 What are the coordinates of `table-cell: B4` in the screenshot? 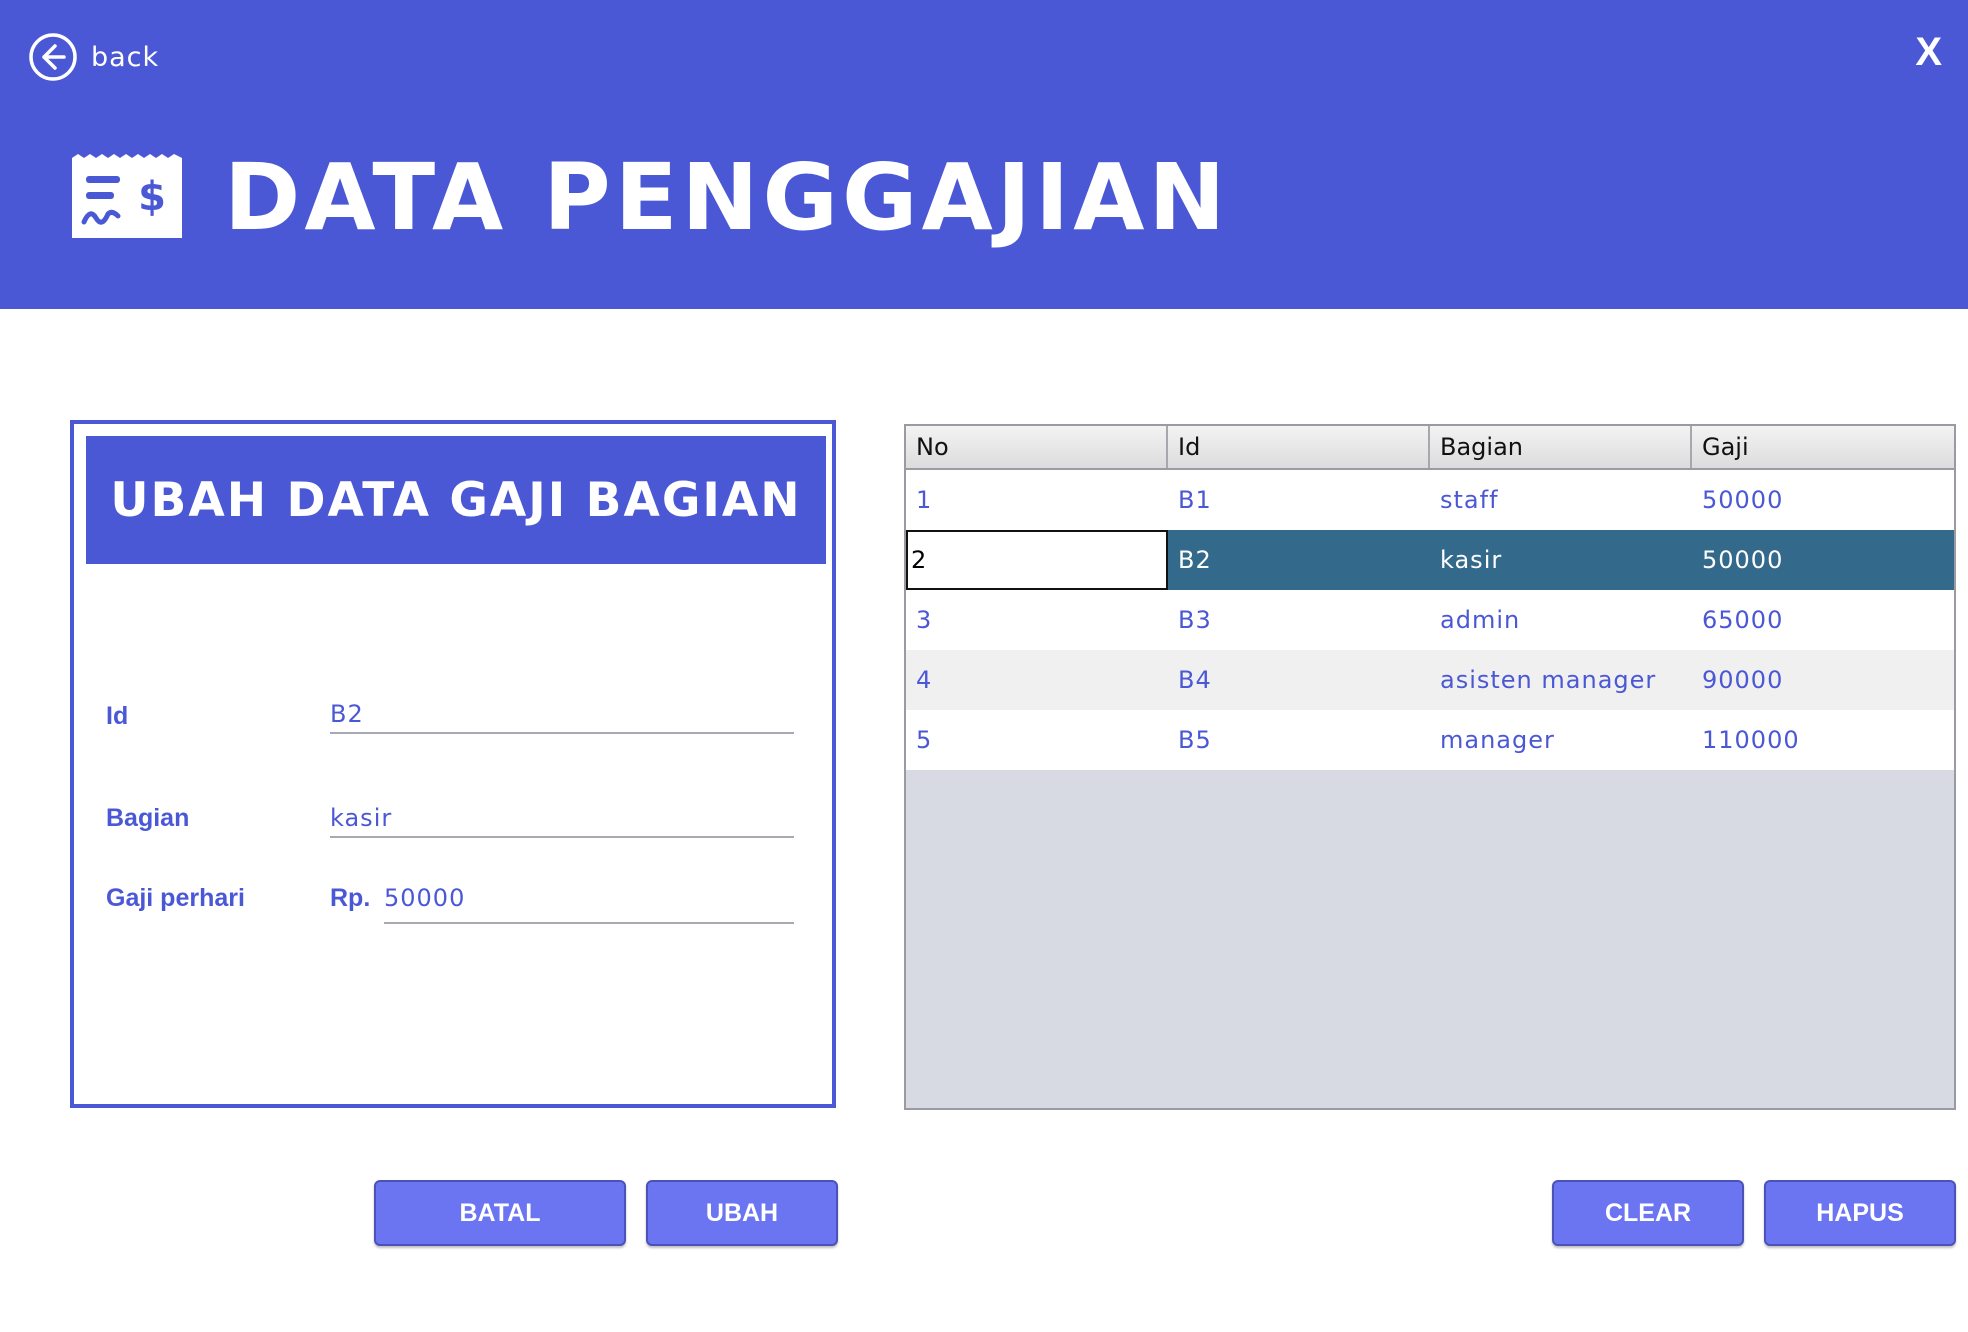 It's located at (1299, 680).